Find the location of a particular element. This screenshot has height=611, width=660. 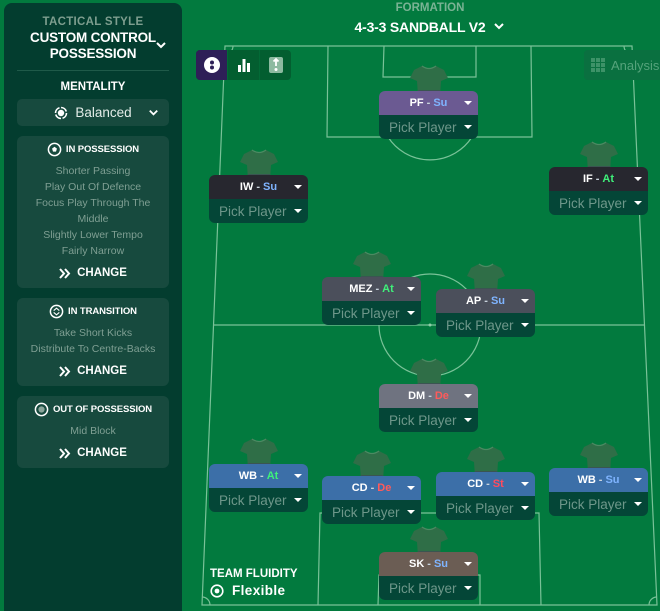

up-arrow-card-icon is located at coordinates (275, 65).